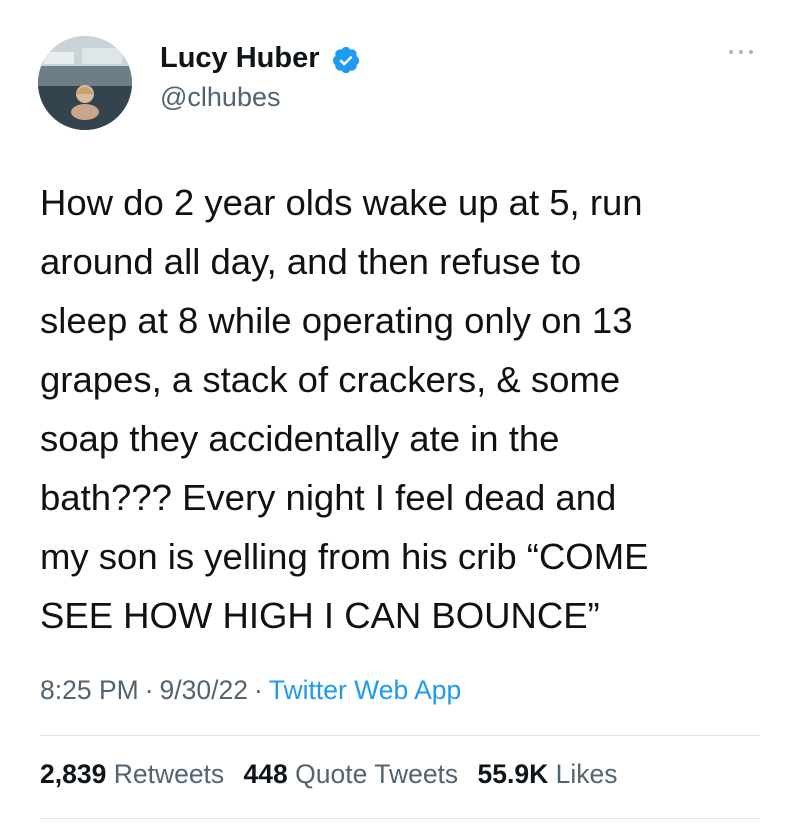 Image resolution: width=800 pixels, height=826 pixels. What do you see at coordinates (346, 60) in the screenshot?
I see `verified-badge-icon` at bounding box center [346, 60].